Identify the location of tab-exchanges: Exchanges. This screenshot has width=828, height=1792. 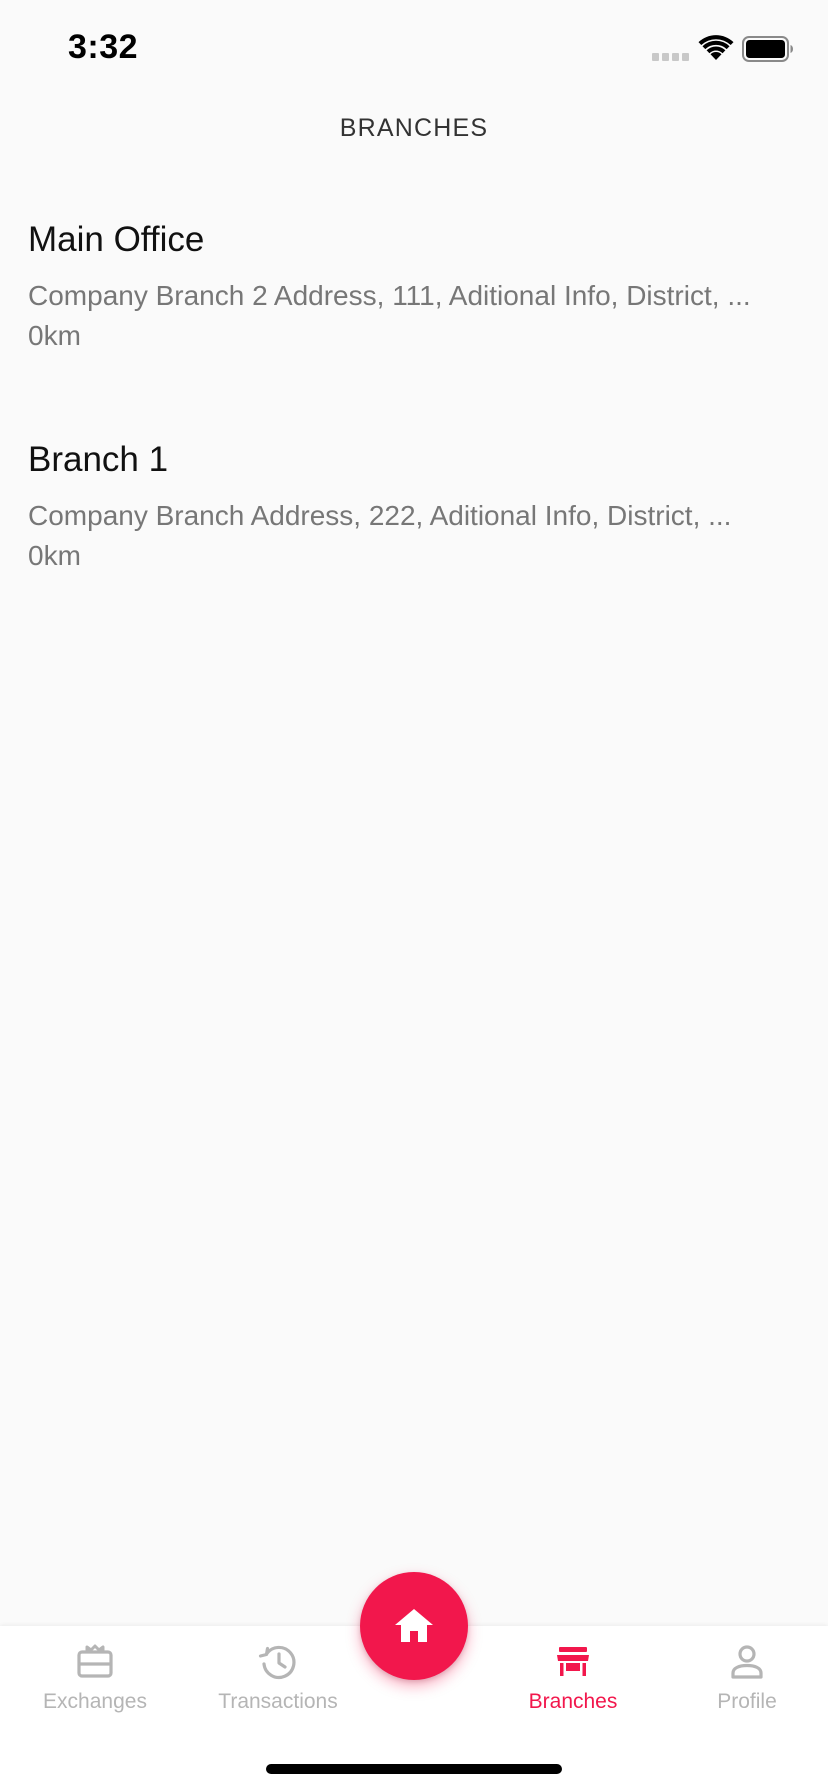
(95, 1678).